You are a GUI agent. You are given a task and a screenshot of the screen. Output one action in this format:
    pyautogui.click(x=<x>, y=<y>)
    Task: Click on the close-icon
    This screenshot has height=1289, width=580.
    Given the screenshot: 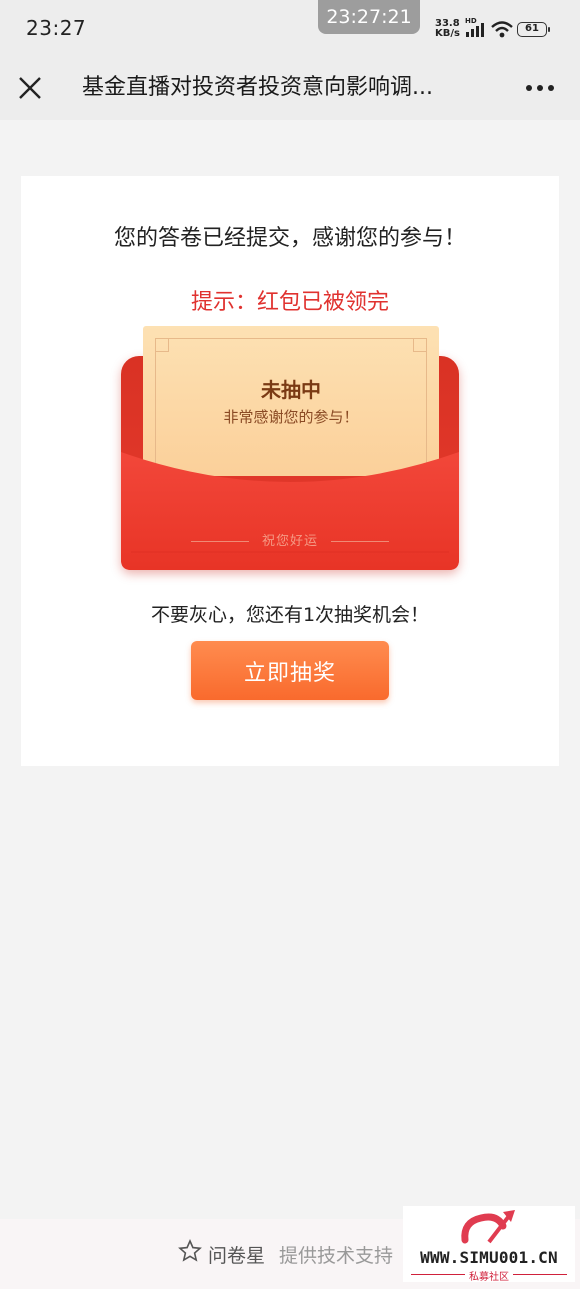 What is the action you would take?
    pyautogui.click(x=30, y=88)
    